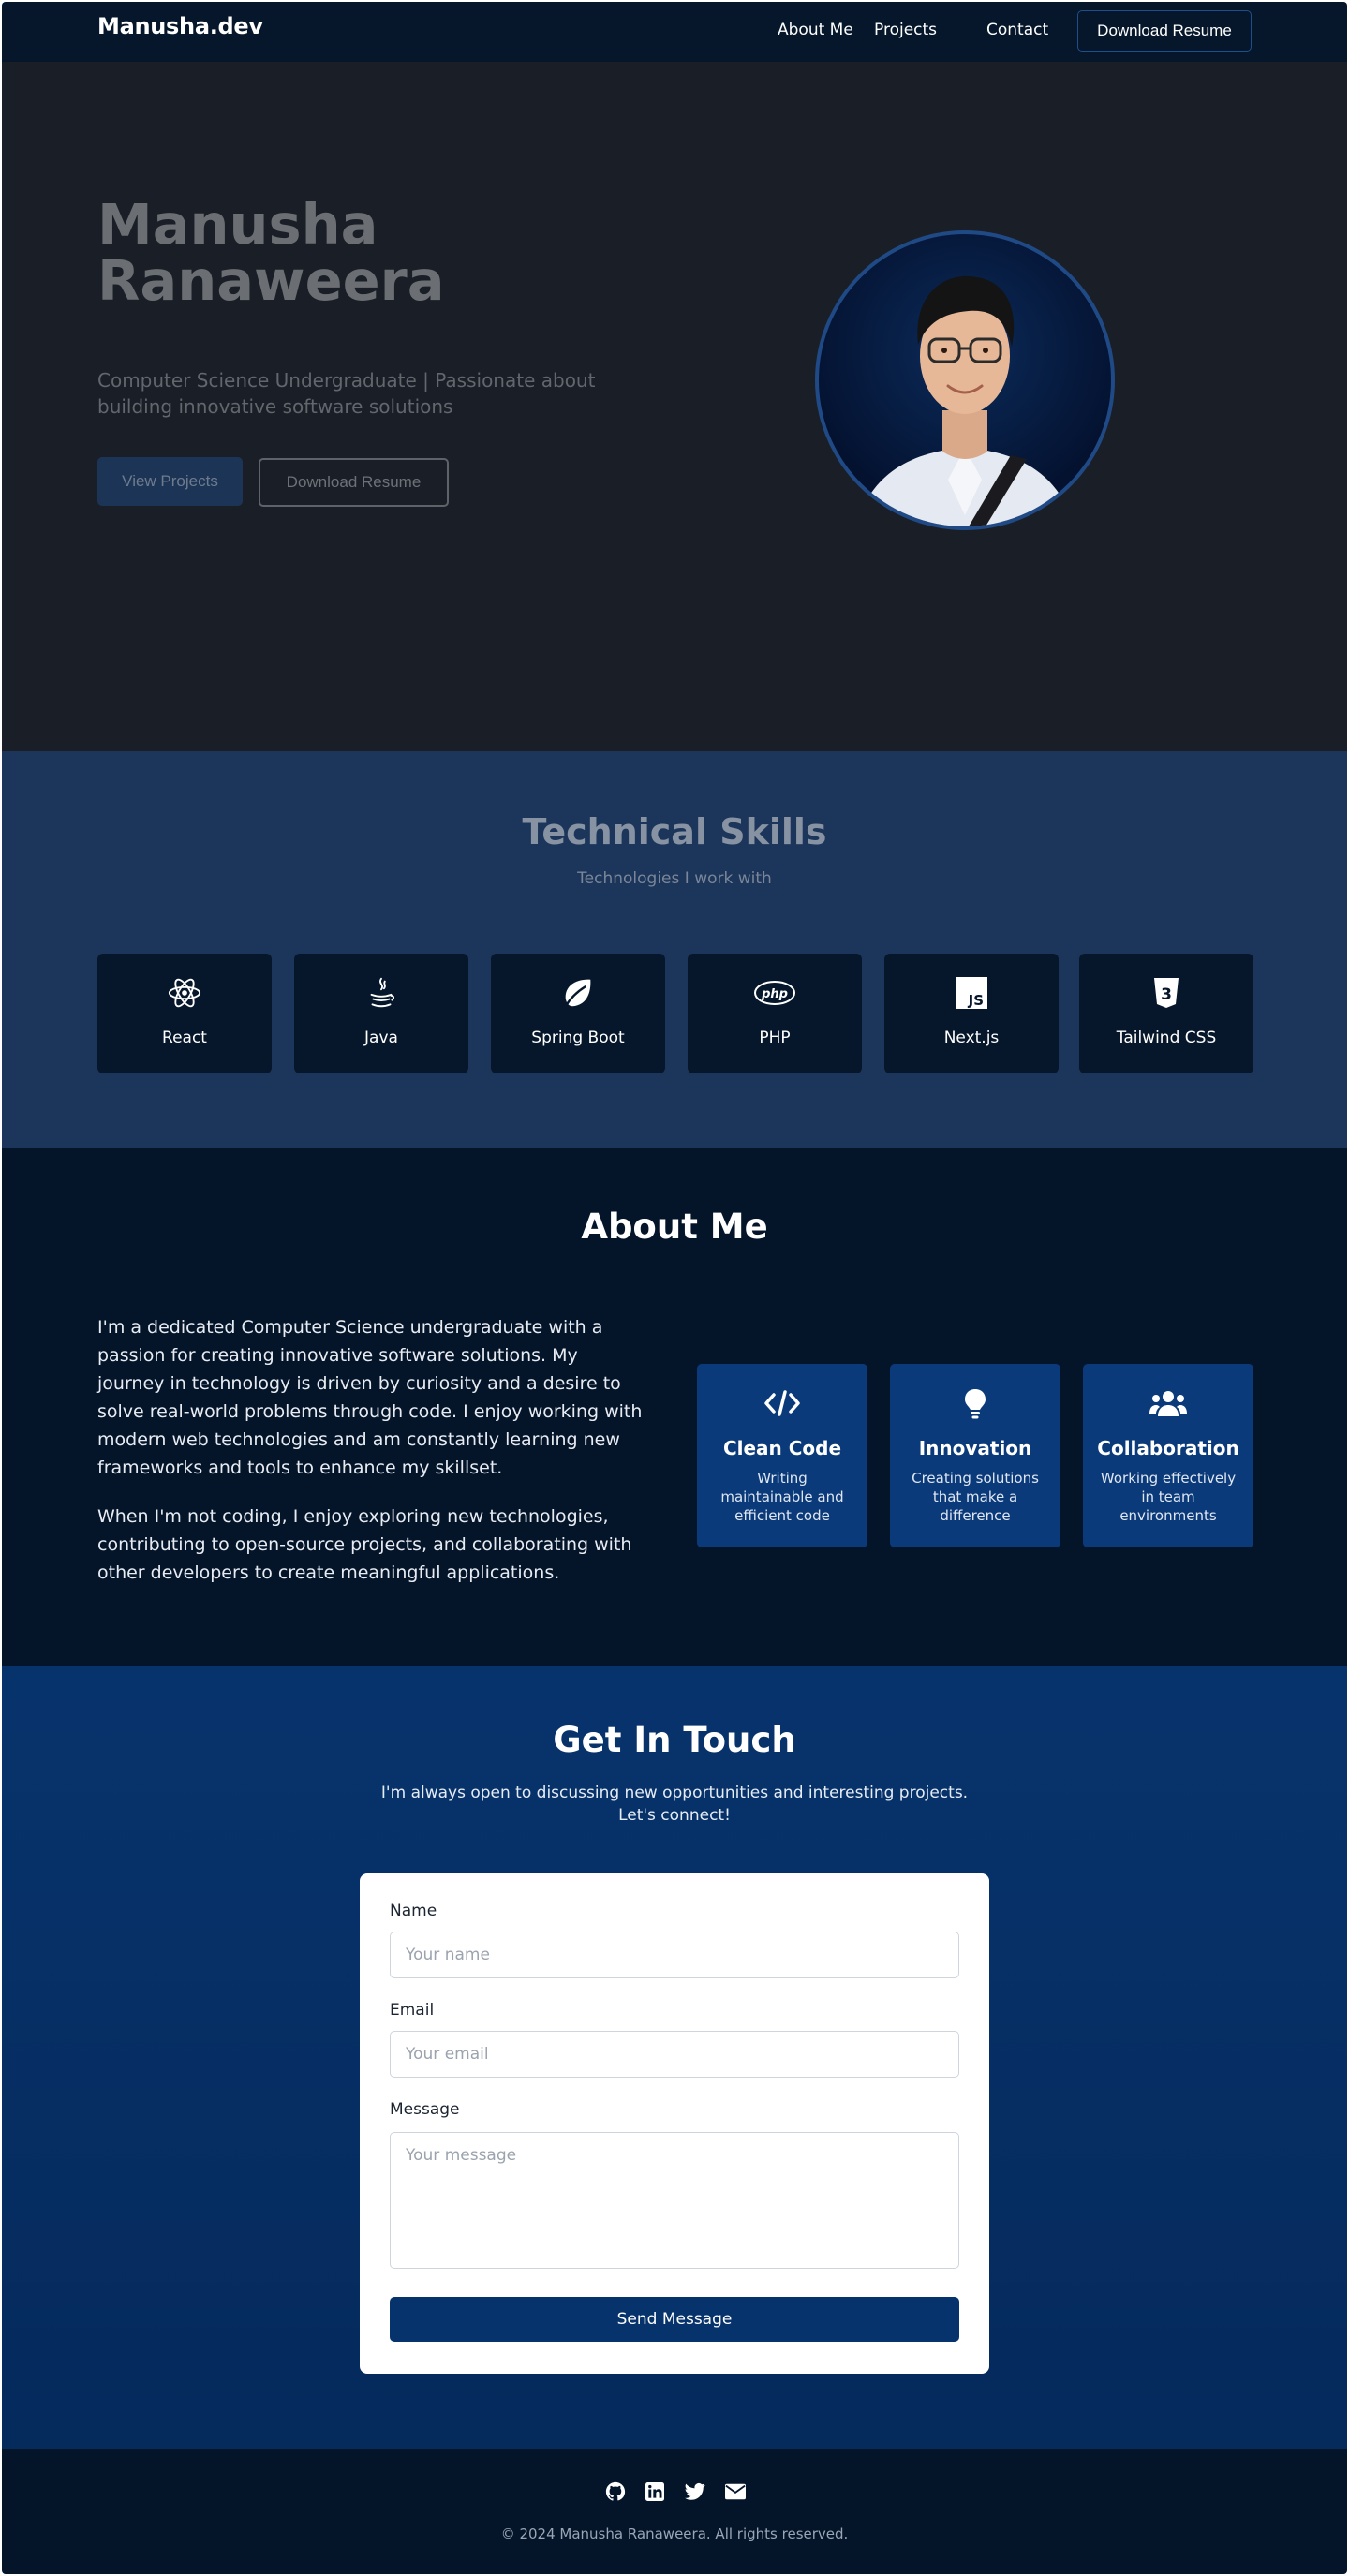 The width and height of the screenshot is (1349, 2576). Describe the element at coordinates (1168, 1448) in the screenshot. I see `feature-title: Collaboration` at that location.